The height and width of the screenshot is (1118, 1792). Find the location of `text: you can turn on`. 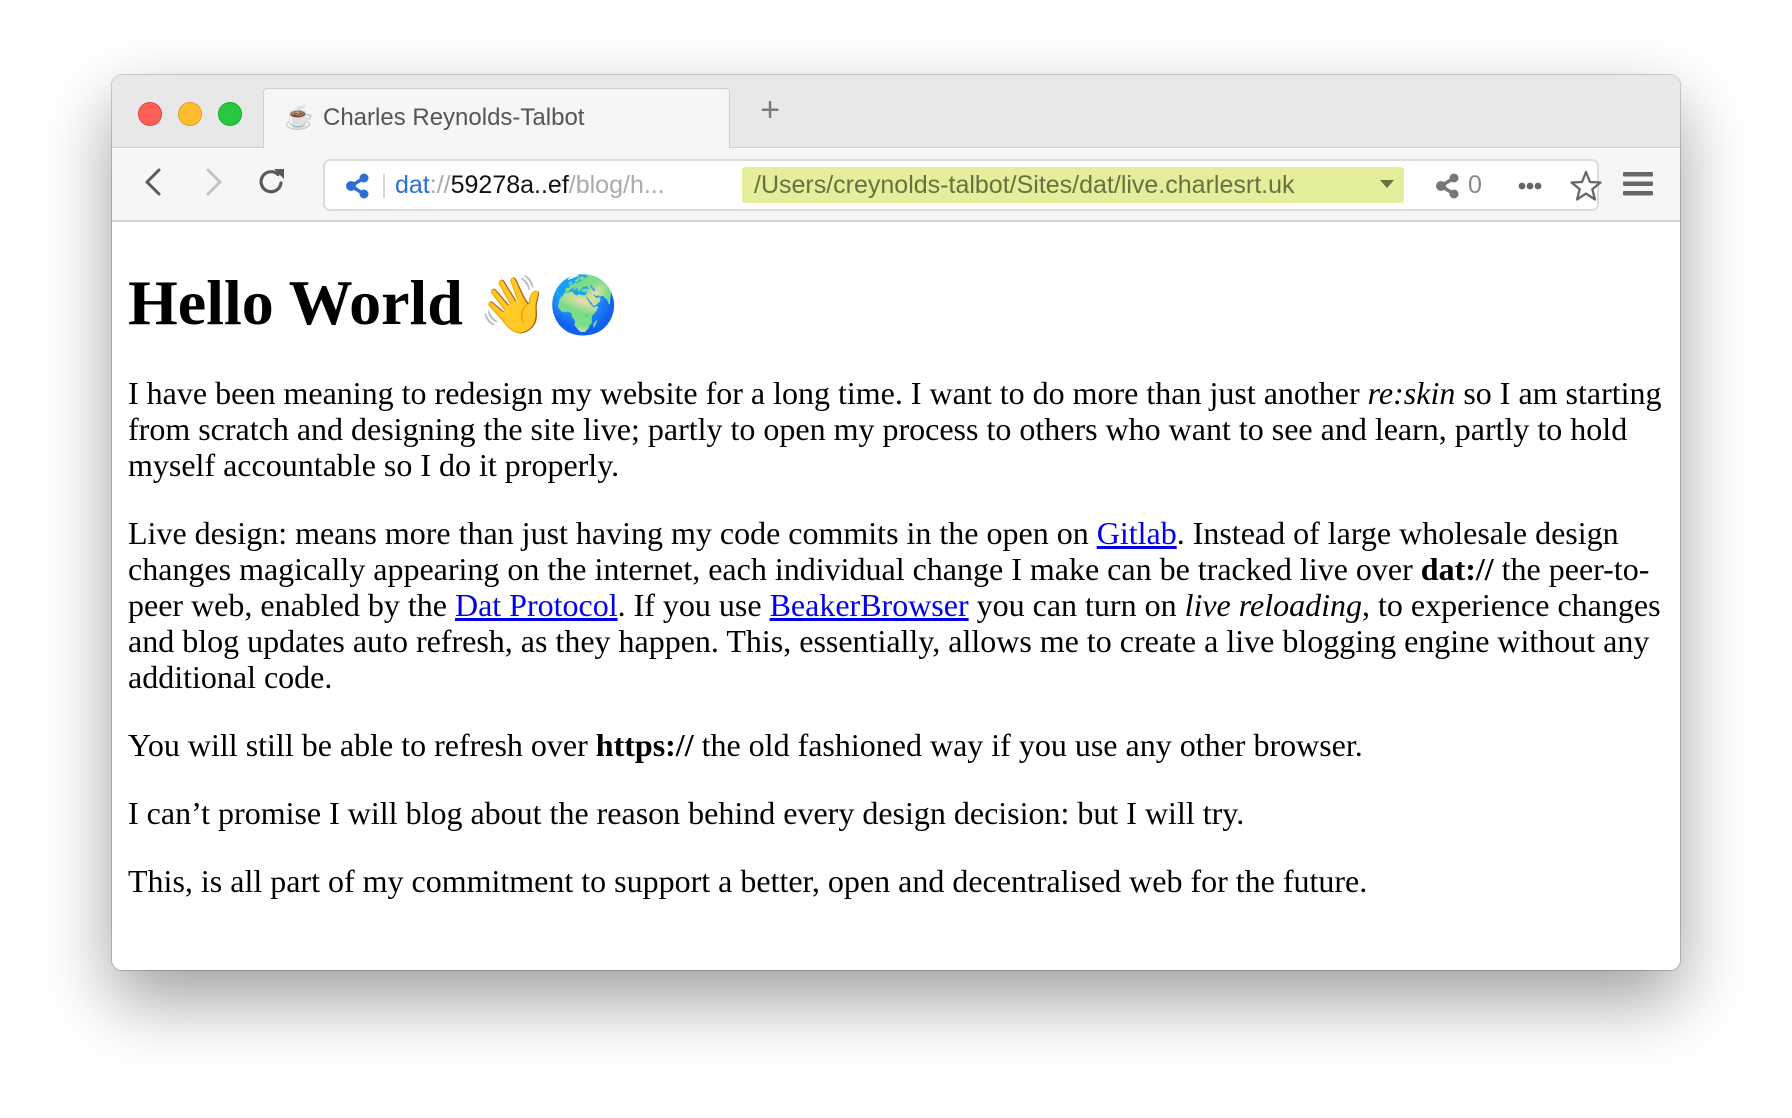

text: you can turn on is located at coordinates (1076, 605).